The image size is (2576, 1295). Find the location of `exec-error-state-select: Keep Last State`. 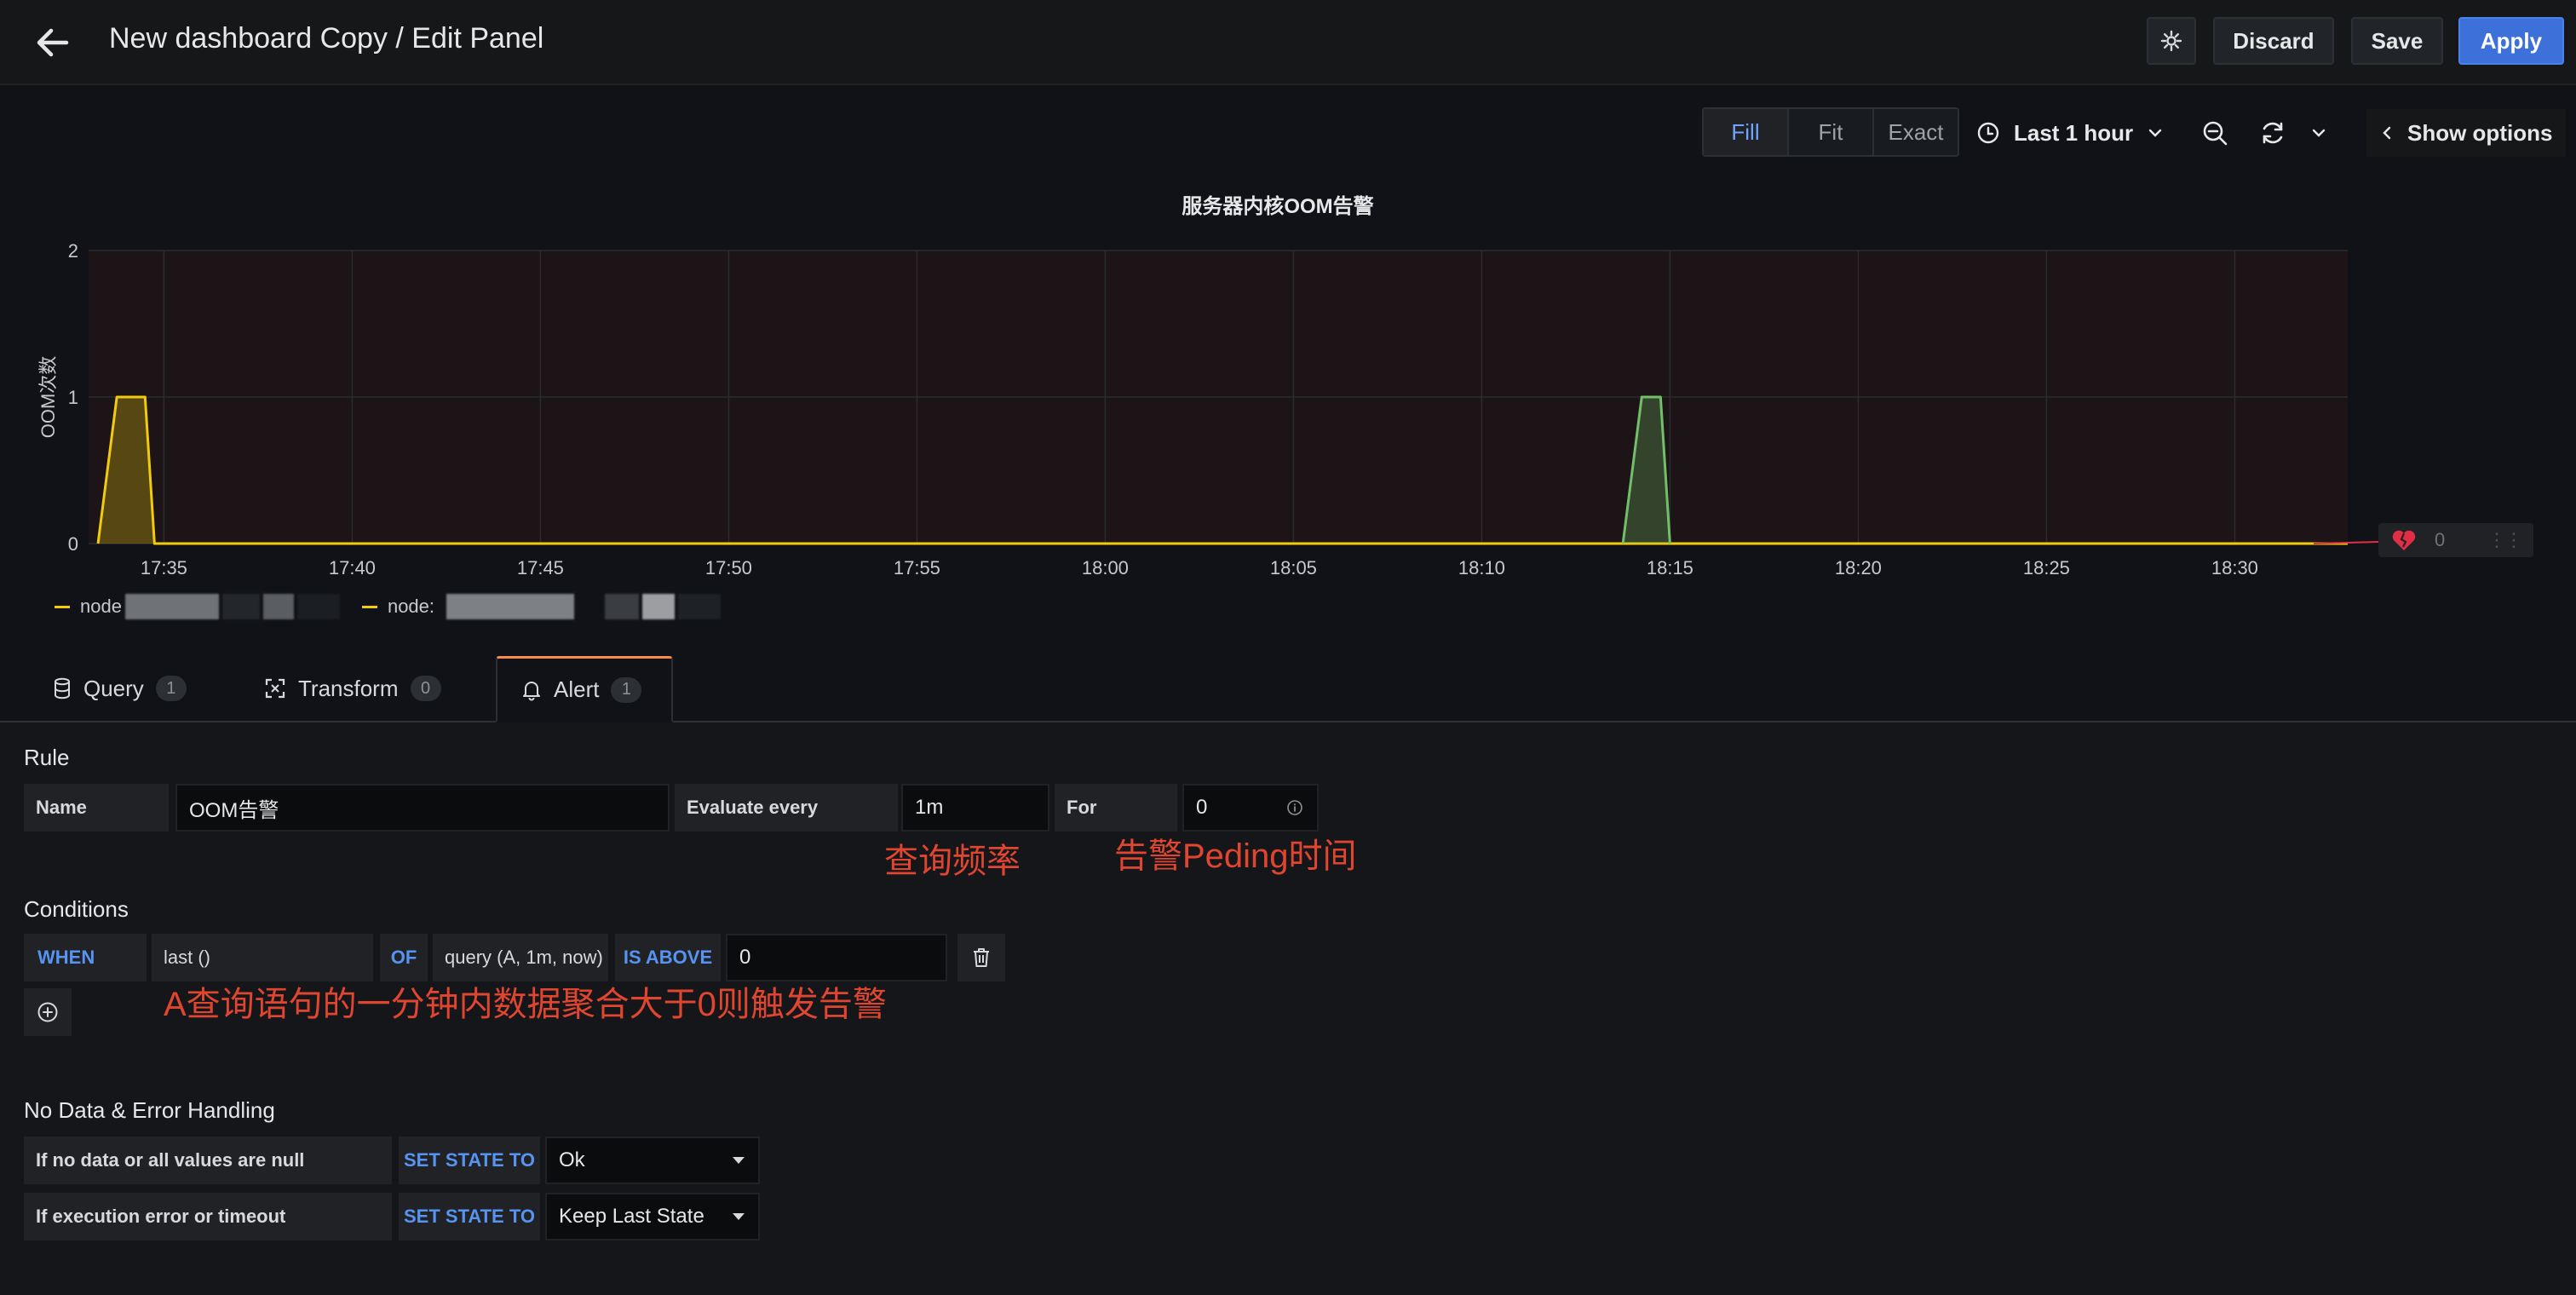

exec-error-state-select: Keep Last State is located at coordinates (652, 1217).